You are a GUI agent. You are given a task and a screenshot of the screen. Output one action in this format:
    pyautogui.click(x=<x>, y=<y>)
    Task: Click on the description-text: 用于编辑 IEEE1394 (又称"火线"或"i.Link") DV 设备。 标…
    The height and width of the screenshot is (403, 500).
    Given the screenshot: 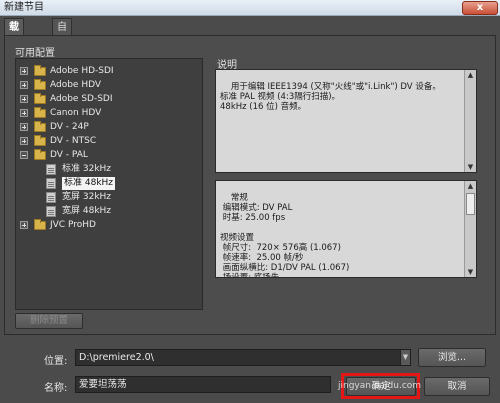 What is the action you would take?
    pyautogui.click(x=330, y=97)
    